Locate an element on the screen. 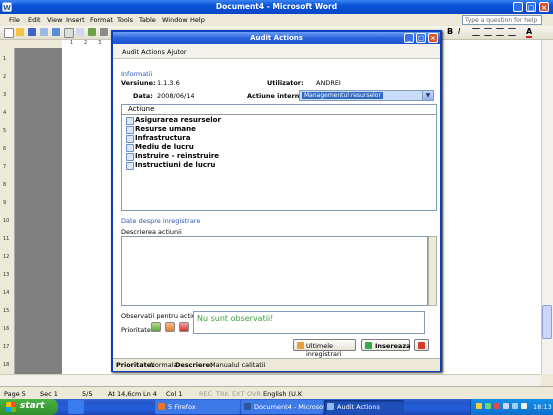 Image resolution: width=553 pixels, height=415 pixels. cancel-button is located at coordinates (421, 345).